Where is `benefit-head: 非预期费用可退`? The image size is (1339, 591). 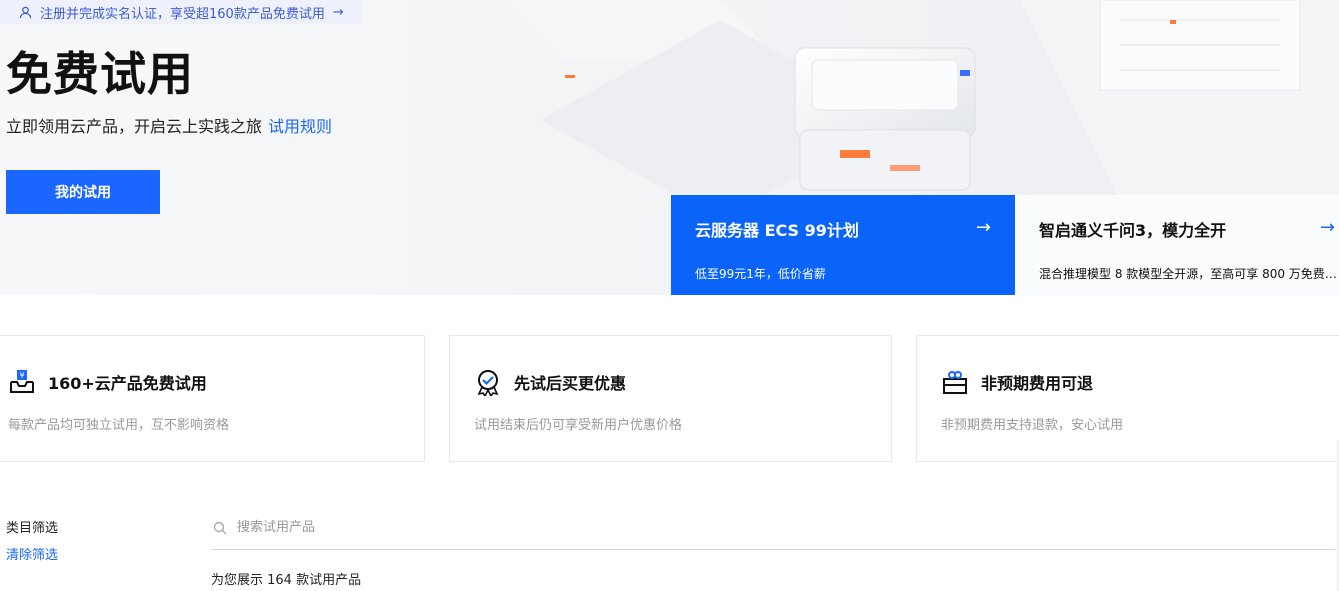 benefit-head: 非预期费用可退 is located at coordinates (1017, 382).